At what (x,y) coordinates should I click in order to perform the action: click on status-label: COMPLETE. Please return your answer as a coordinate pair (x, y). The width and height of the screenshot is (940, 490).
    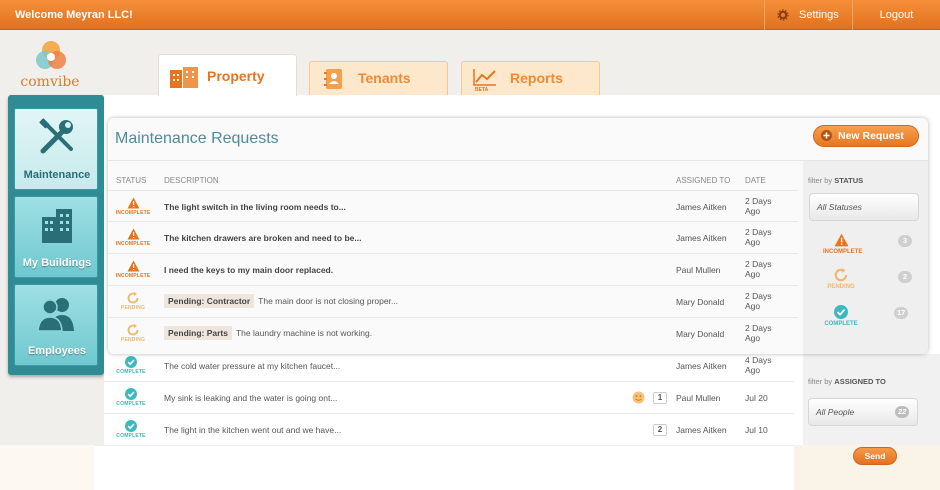
    Looking at the image, I should click on (131, 436).